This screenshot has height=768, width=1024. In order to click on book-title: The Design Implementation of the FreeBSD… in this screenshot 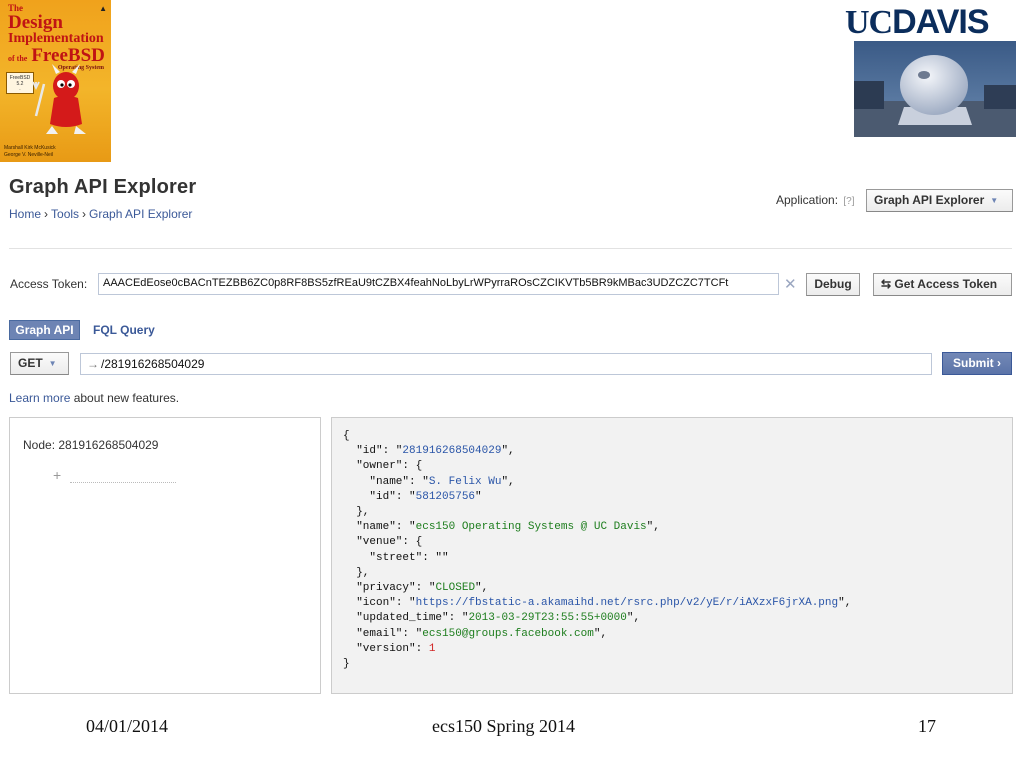, I will do `click(58, 38)`.